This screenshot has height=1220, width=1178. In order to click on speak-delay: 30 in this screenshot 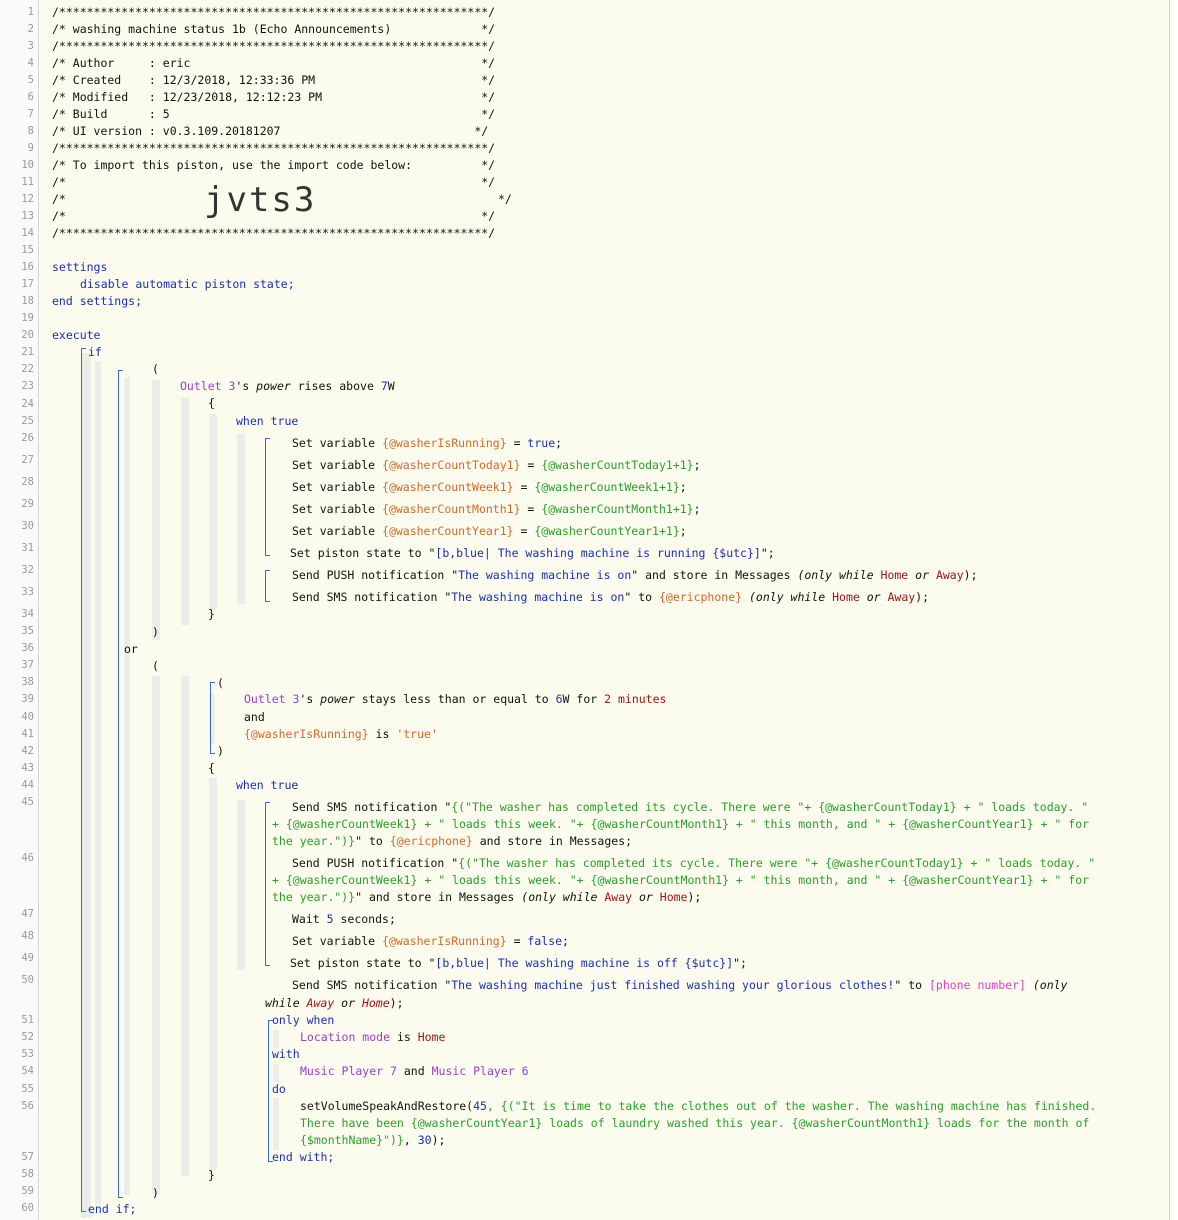, I will do `click(424, 1140)`.